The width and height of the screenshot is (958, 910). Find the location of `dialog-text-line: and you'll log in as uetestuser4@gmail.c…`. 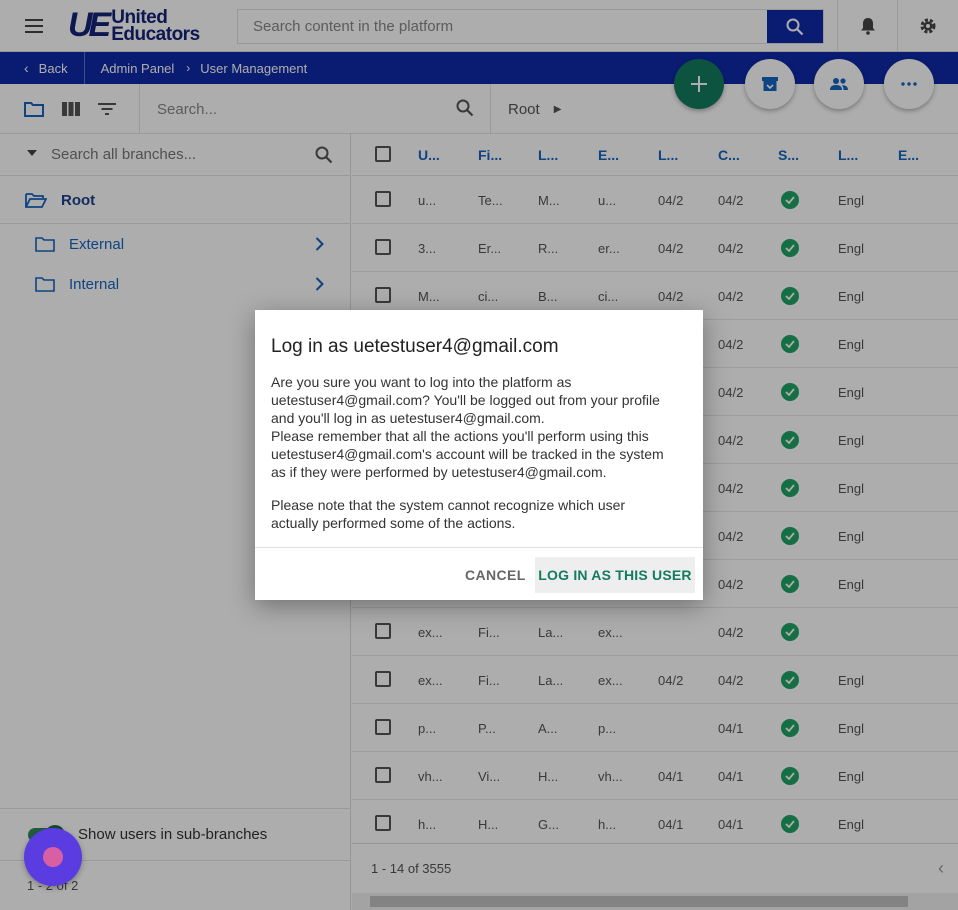

dialog-text-line: and you'll log in as uetestuser4@gmail.c… is located at coordinates (408, 418).